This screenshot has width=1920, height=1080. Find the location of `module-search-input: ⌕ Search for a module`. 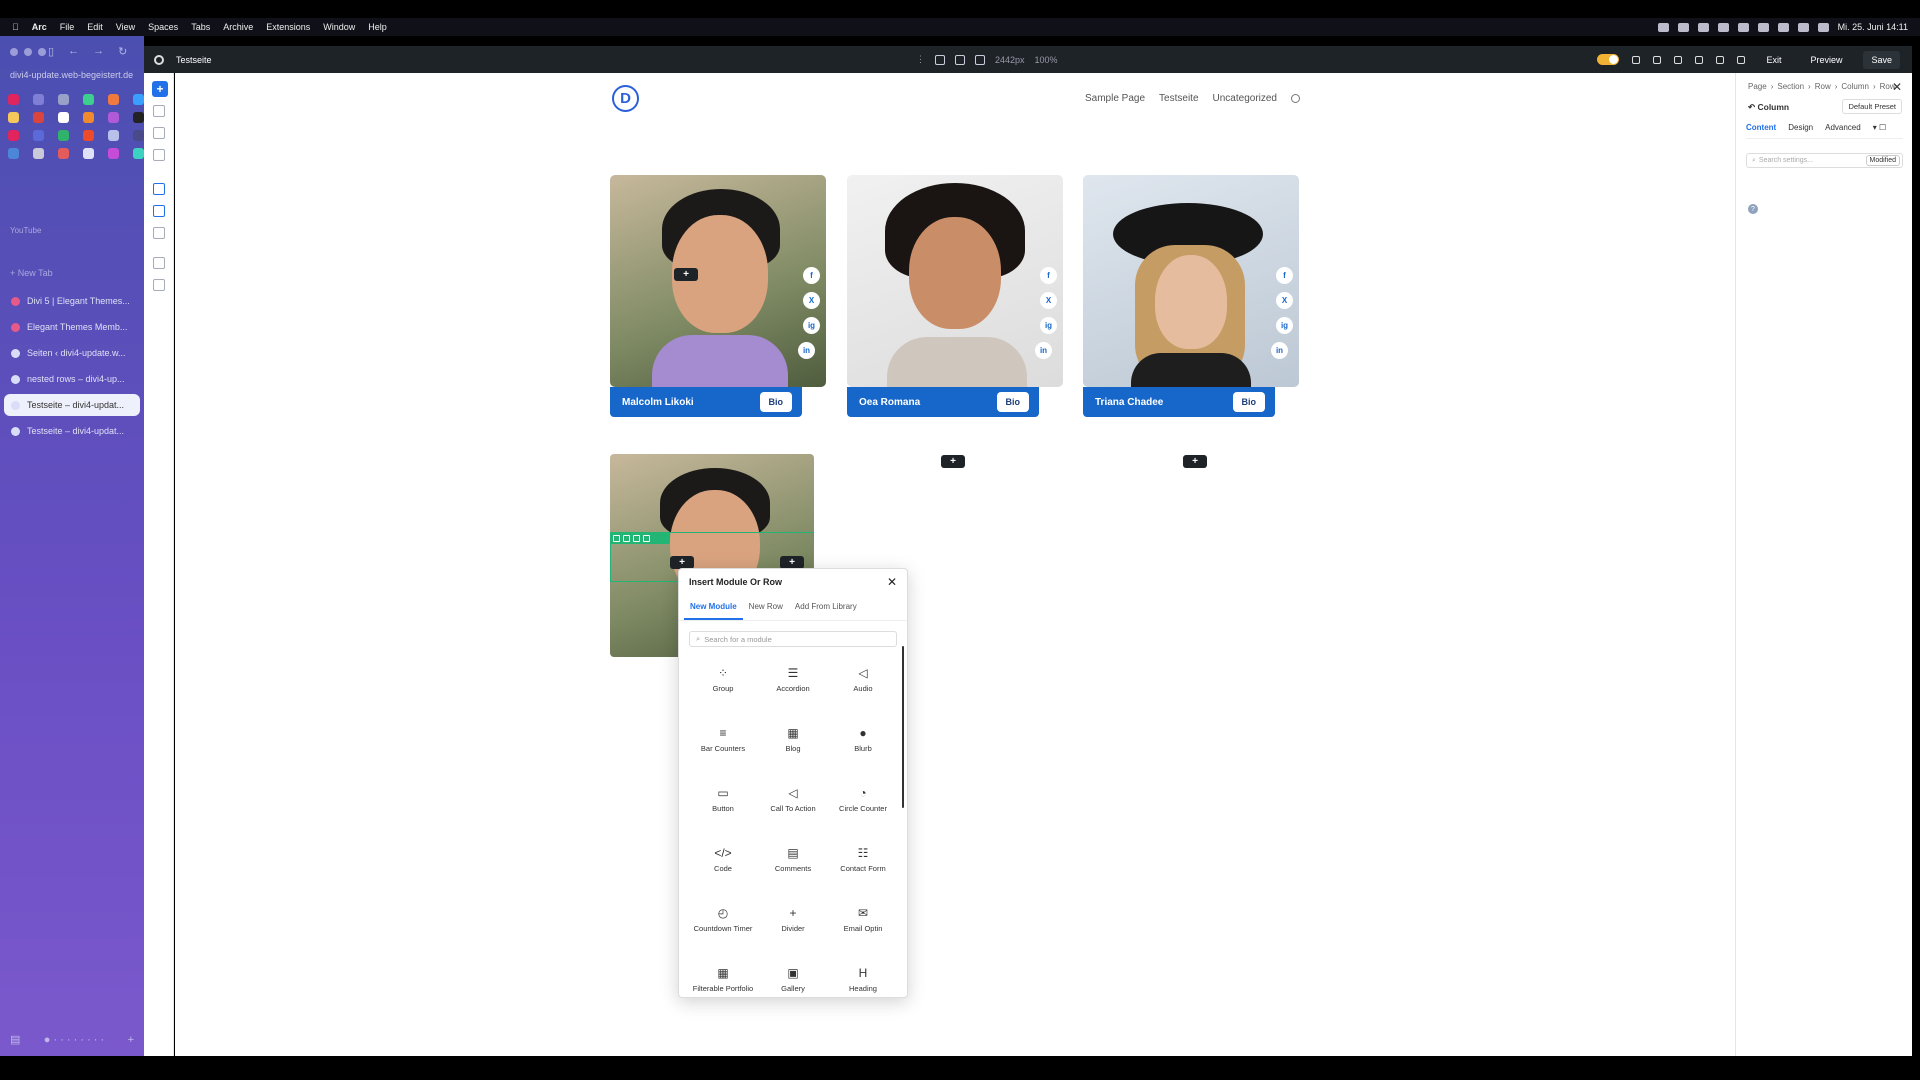

module-search-input: ⌕ Search for a module is located at coordinates (793, 639).